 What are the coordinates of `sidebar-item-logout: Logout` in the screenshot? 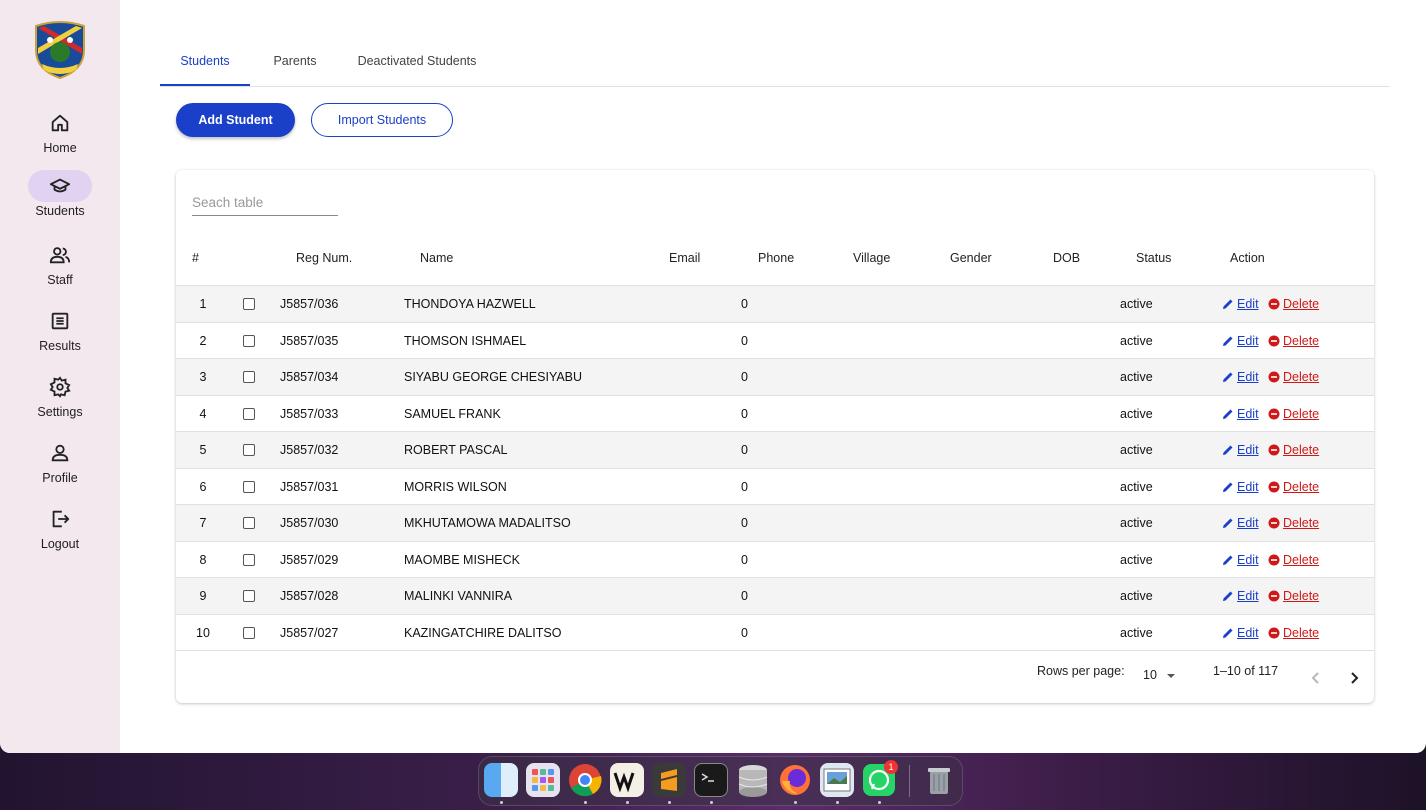 It's located at (60, 532).